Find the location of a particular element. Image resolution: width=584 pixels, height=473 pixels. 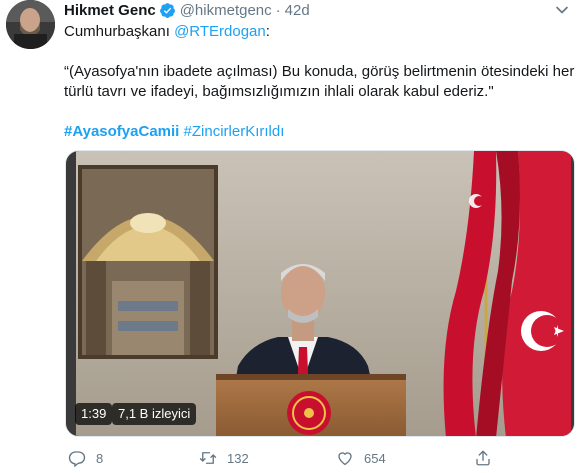

intro-text: Cumhurbaşkanı is located at coordinates (119, 31).